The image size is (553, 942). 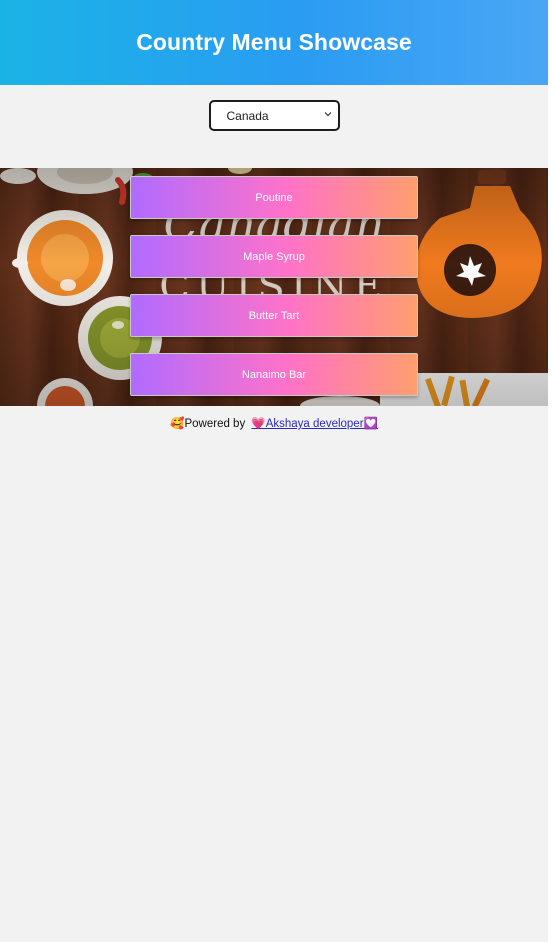 What do you see at coordinates (274, 315) in the screenshot?
I see `menu-item-butter-tart: Butter Tart` at bounding box center [274, 315].